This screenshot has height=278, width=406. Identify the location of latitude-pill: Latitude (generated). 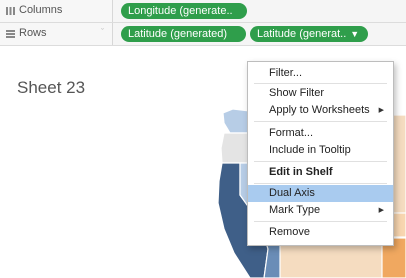
(183, 34).